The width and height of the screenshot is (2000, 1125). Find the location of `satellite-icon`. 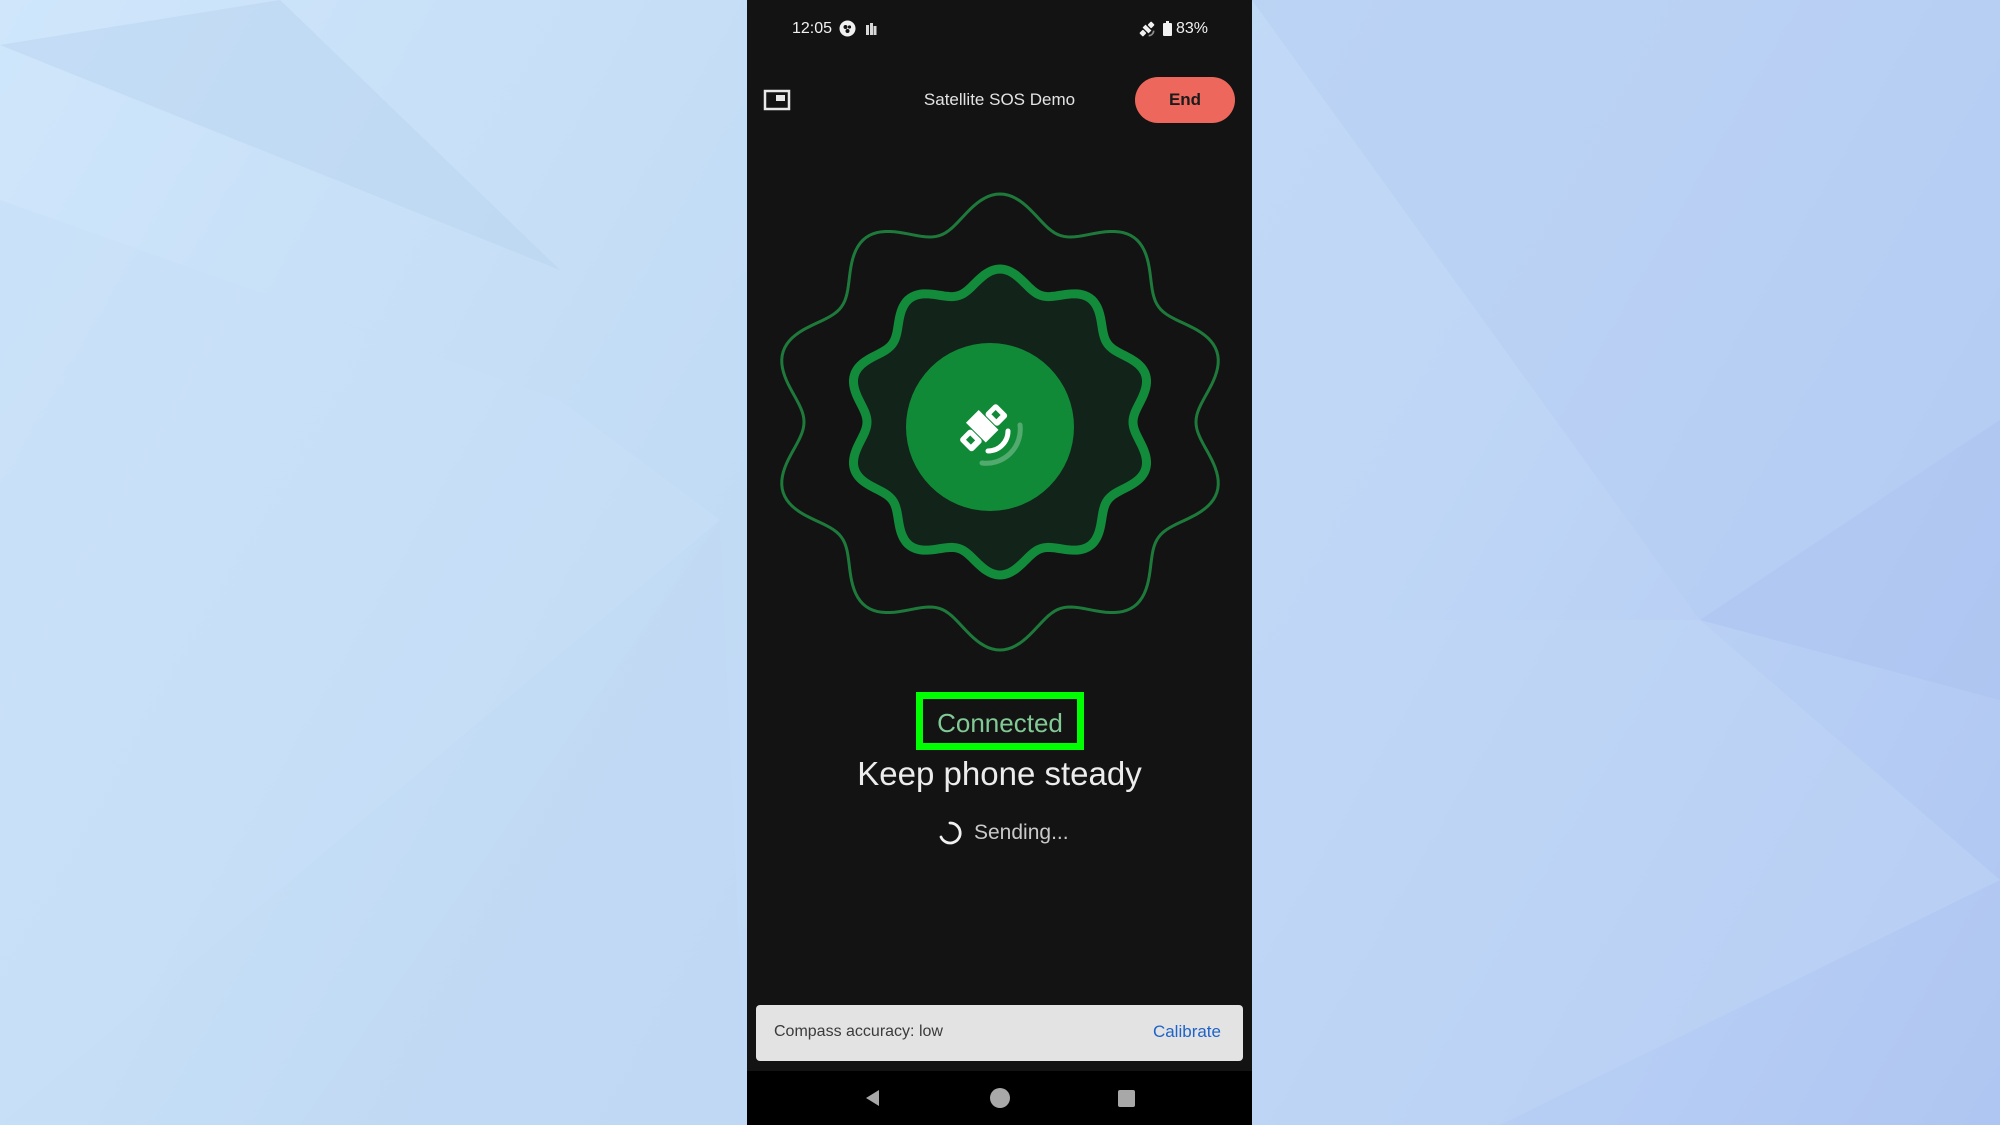

satellite-icon is located at coordinates (1147, 31).